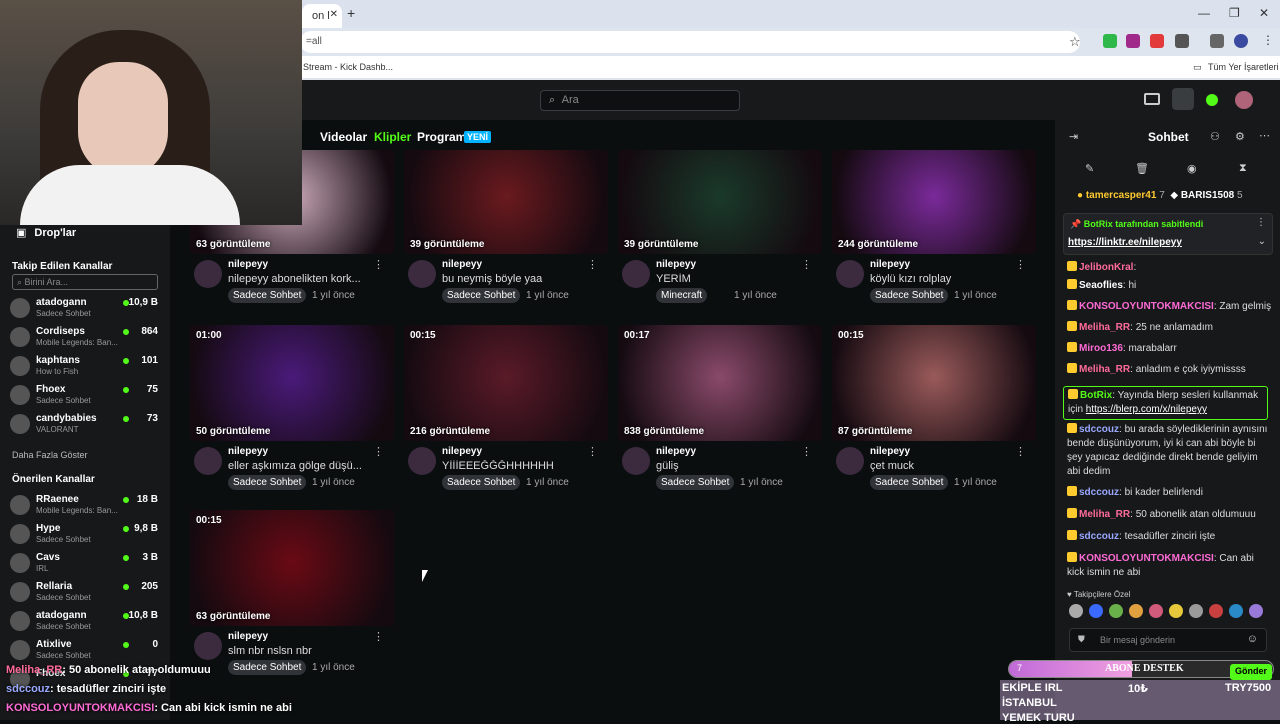 This screenshot has width=1280, height=724. What do you see at coordinates (1169, 268) in the screenshot?
I see `chat-message: JelibonKral:` at bounding box center [1169, 268].